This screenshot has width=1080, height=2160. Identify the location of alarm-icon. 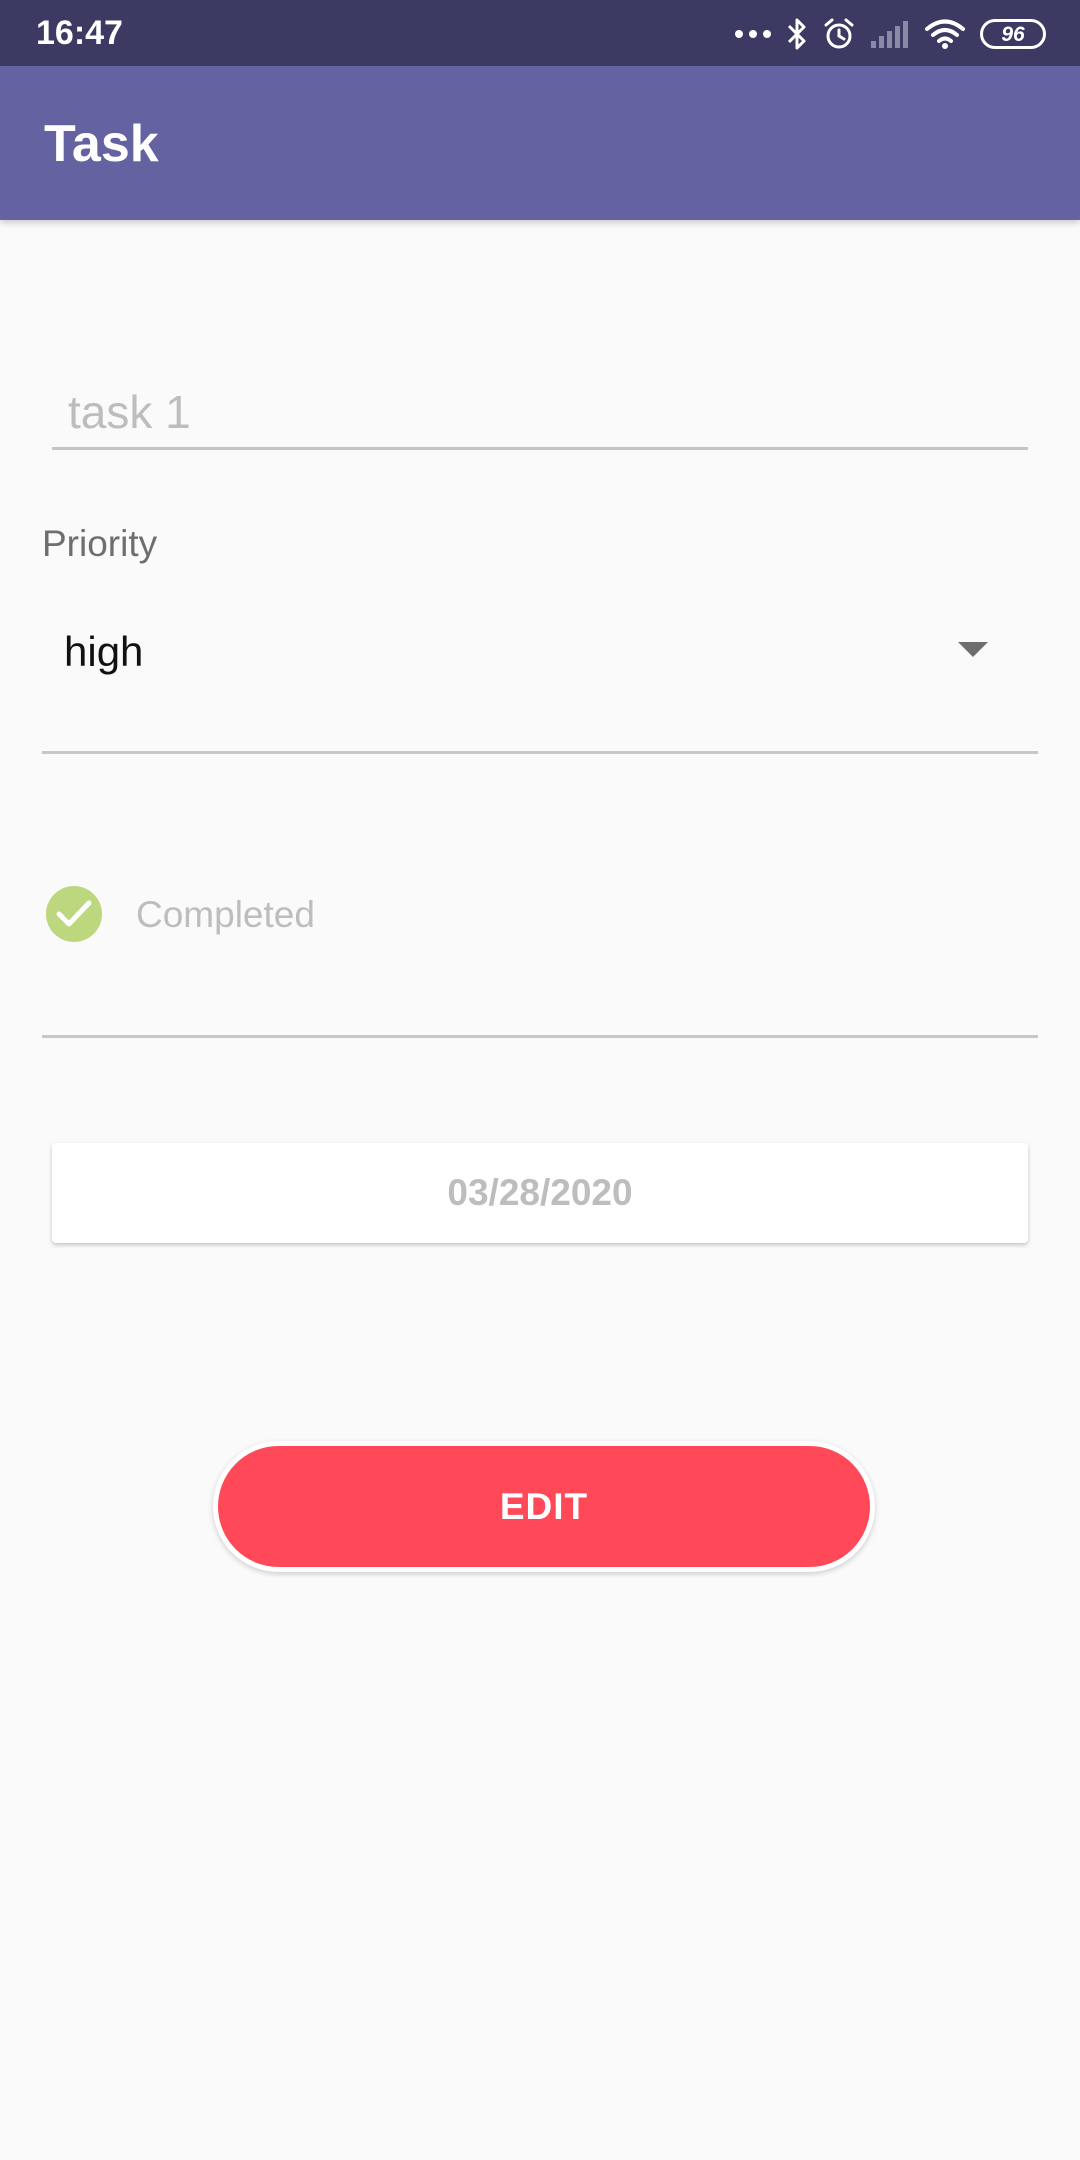
(839, 34).